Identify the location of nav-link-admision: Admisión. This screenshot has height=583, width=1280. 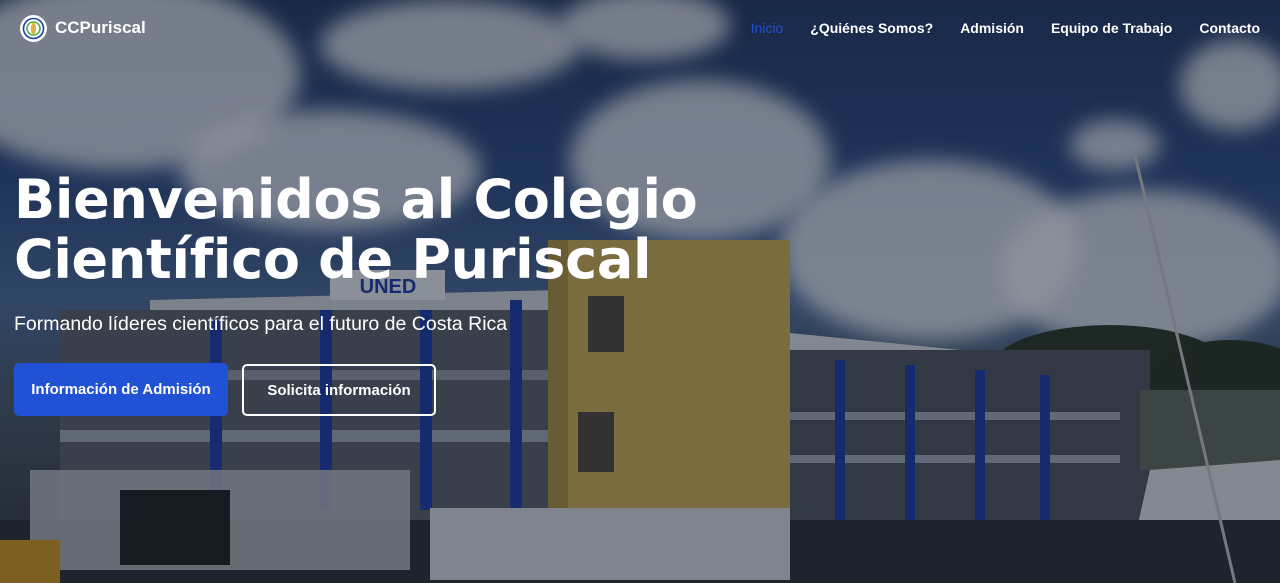
(992, 28).